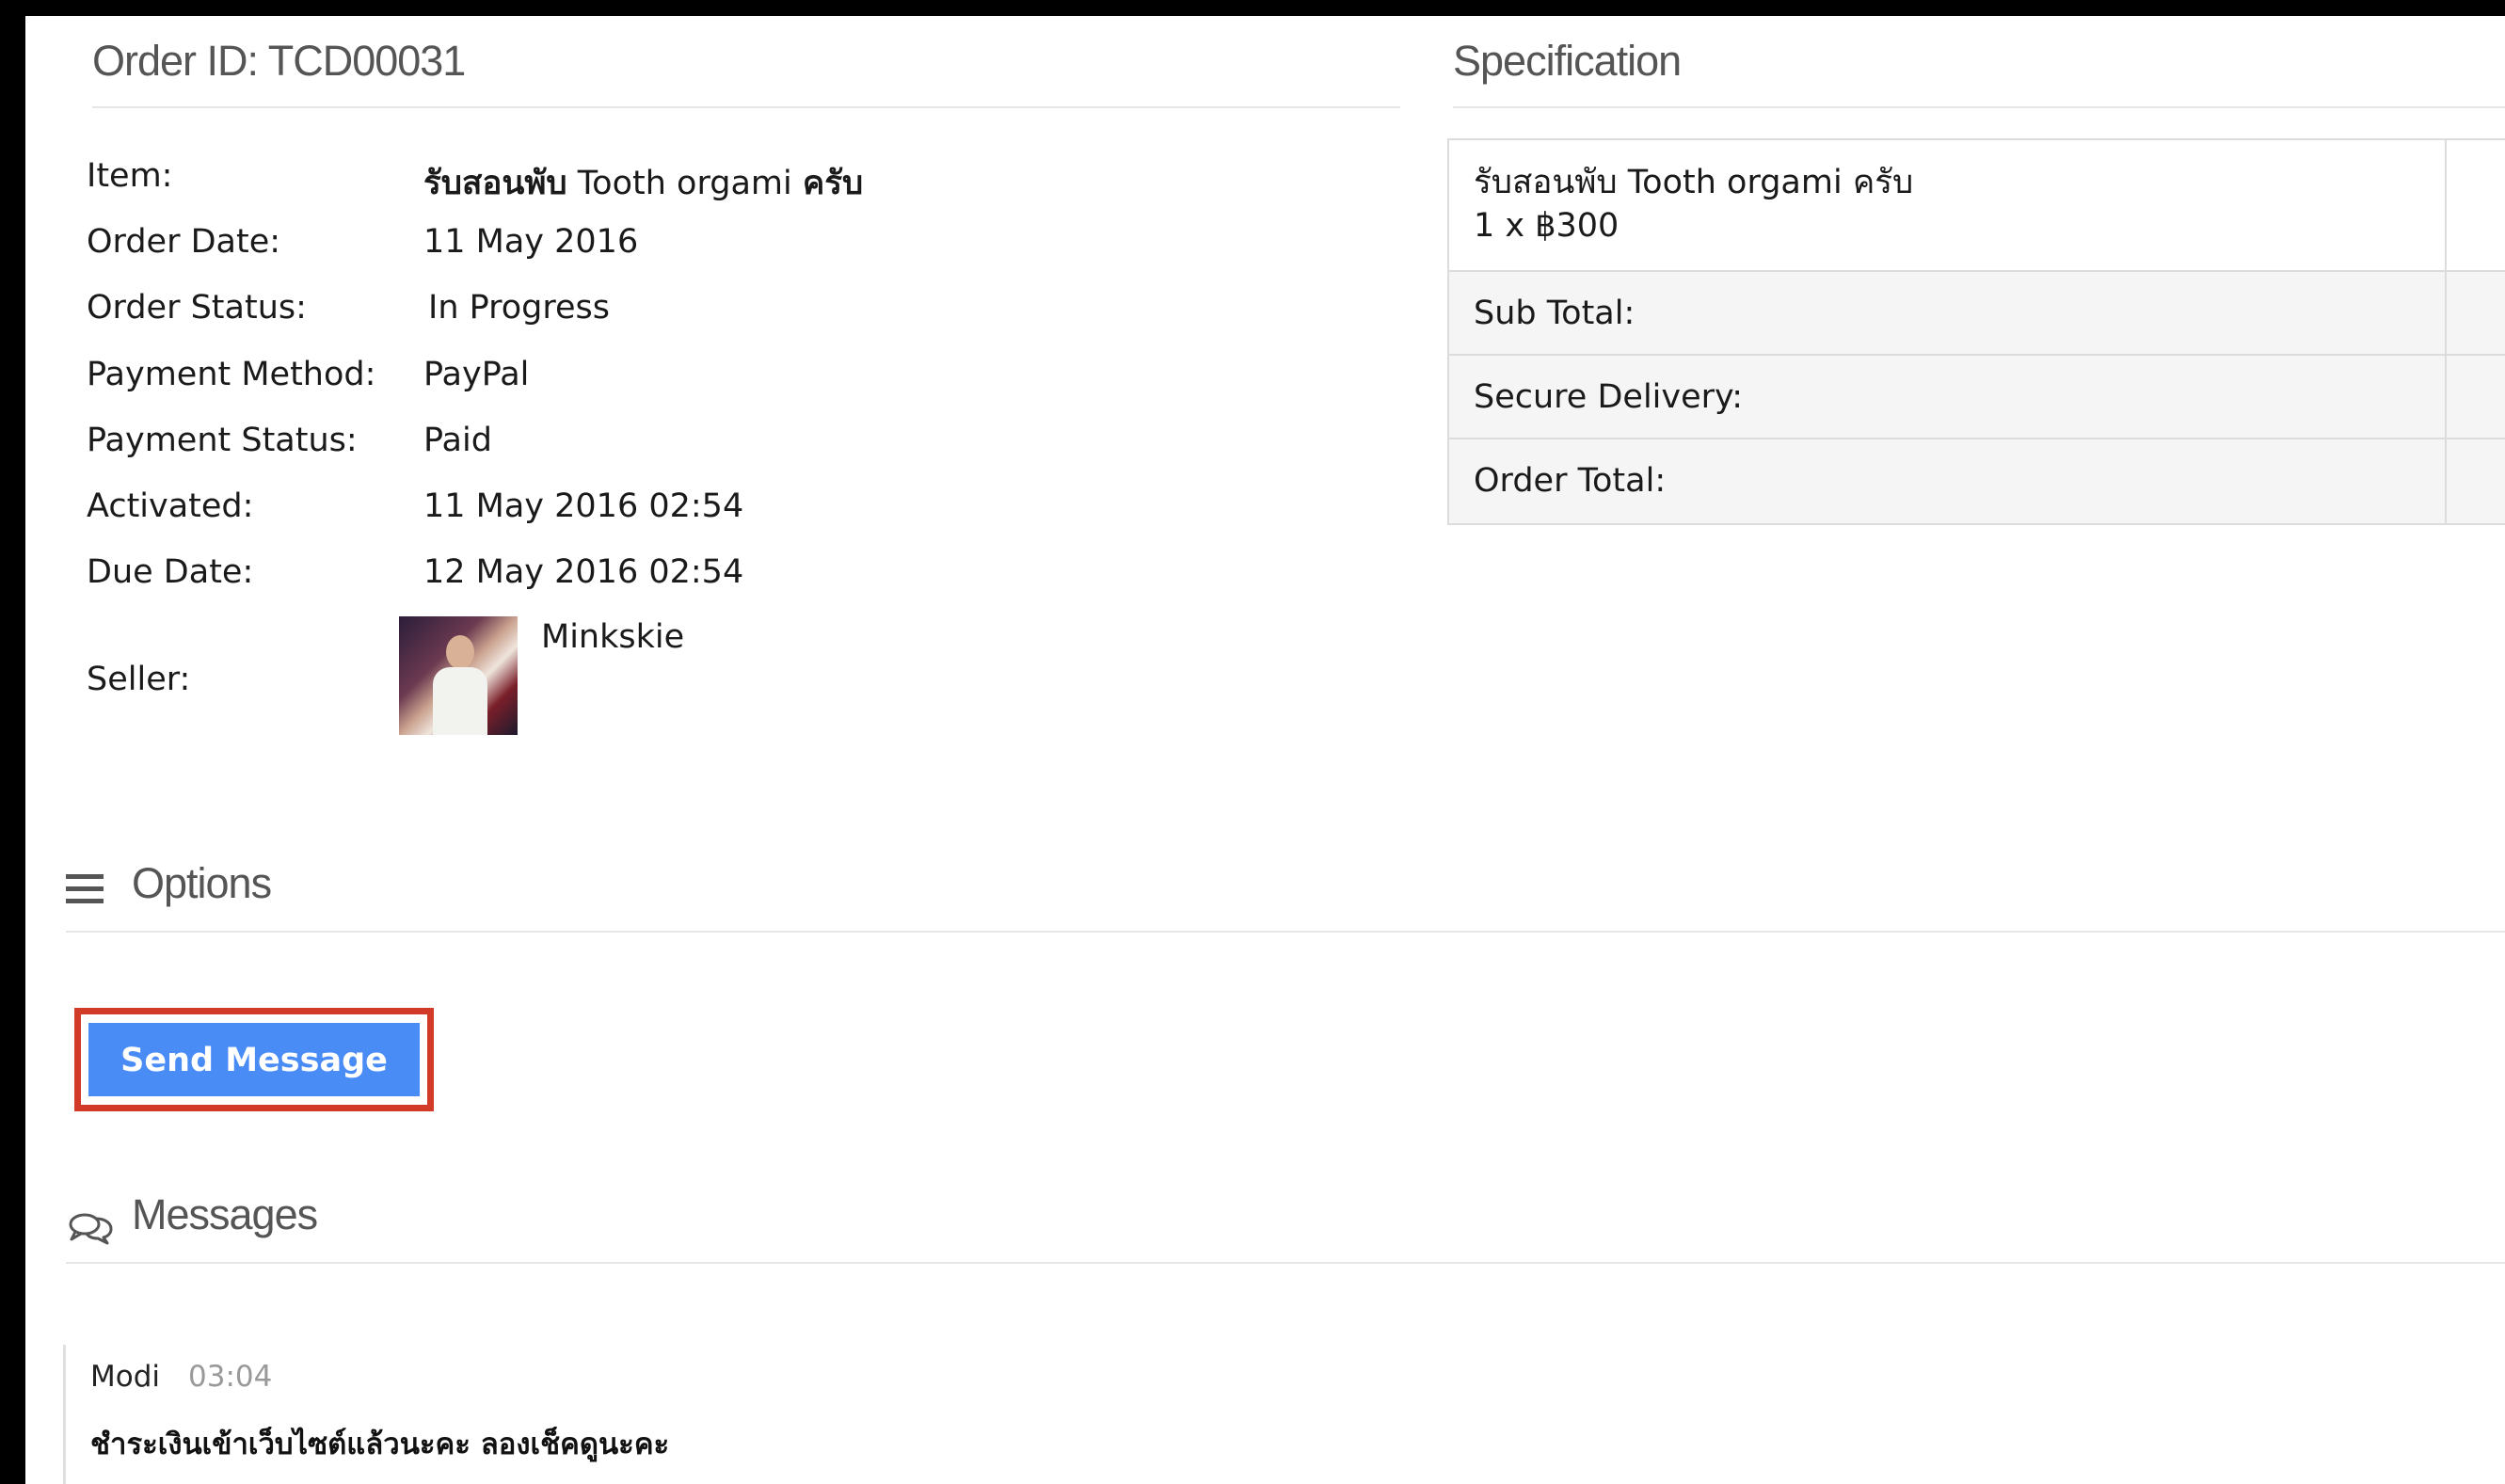 The width and height of the screenshot is (2505, 1484). What do you see at coordinates (684, 183) in the screenshot?
I see `item-name: Tooth orgami` at bounding box center [684, 183].